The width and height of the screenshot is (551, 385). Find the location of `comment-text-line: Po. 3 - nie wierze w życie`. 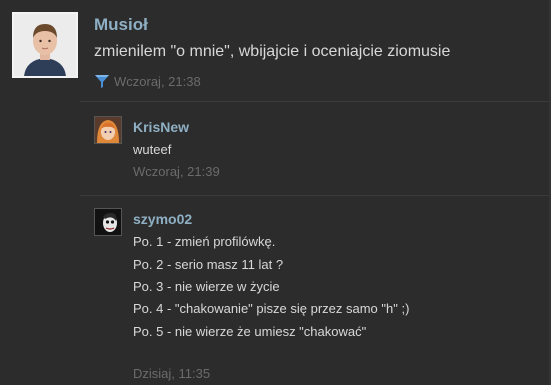

comment-text-line: Po. 3 - nie wierze w życie is located at coordinates (206, 286).